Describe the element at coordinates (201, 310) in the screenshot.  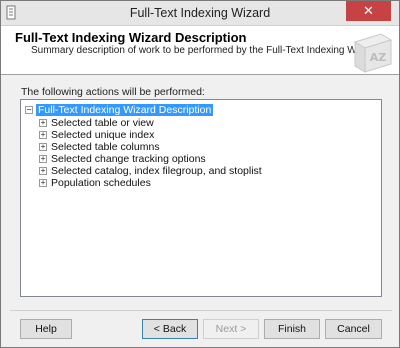
I see `footer-divider` at that location.